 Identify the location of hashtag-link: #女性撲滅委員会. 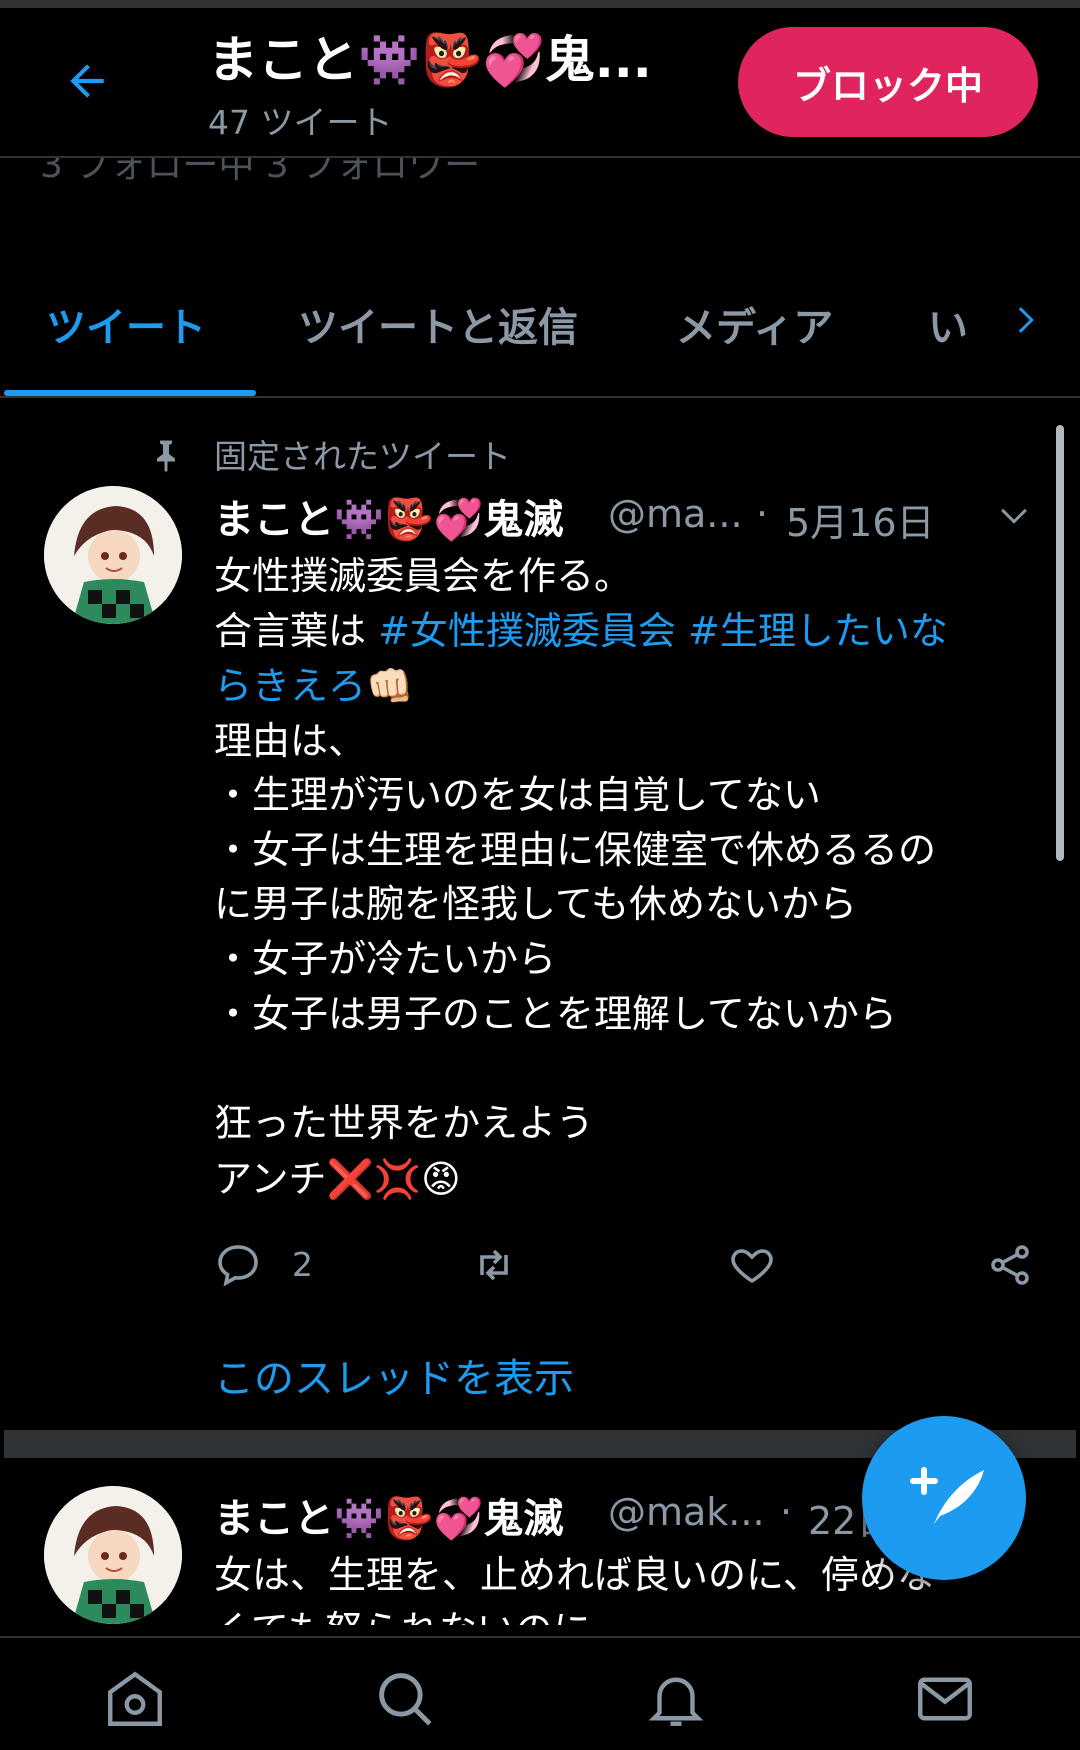
(527, 631).